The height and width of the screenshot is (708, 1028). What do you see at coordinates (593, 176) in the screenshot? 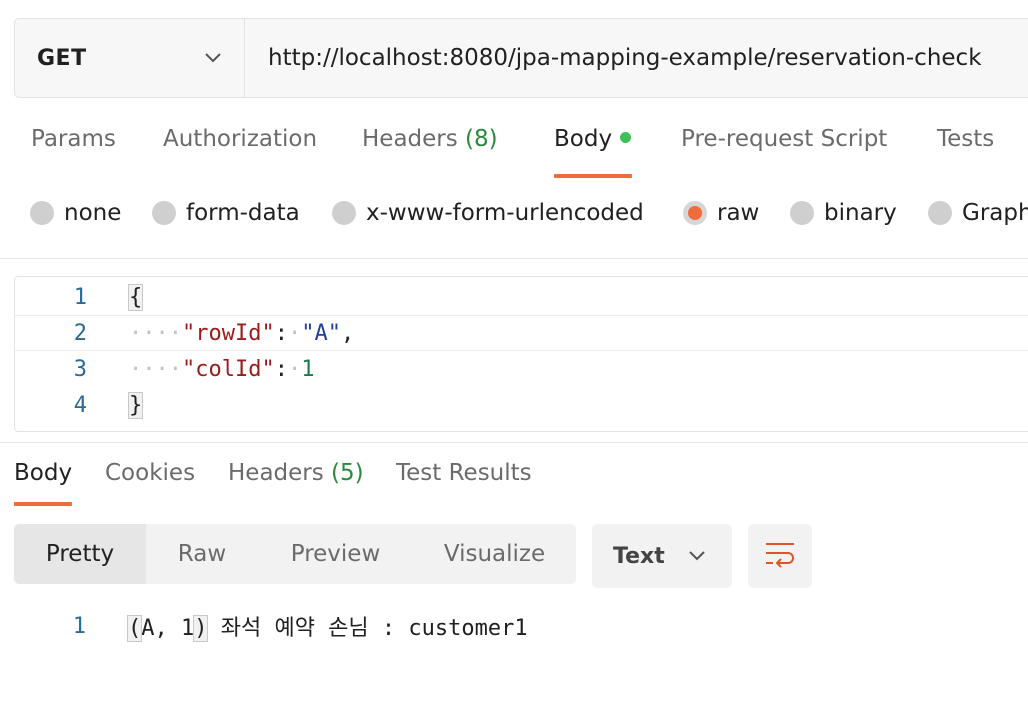
I see `active-tab-underline` at bounding box center [593, 176].